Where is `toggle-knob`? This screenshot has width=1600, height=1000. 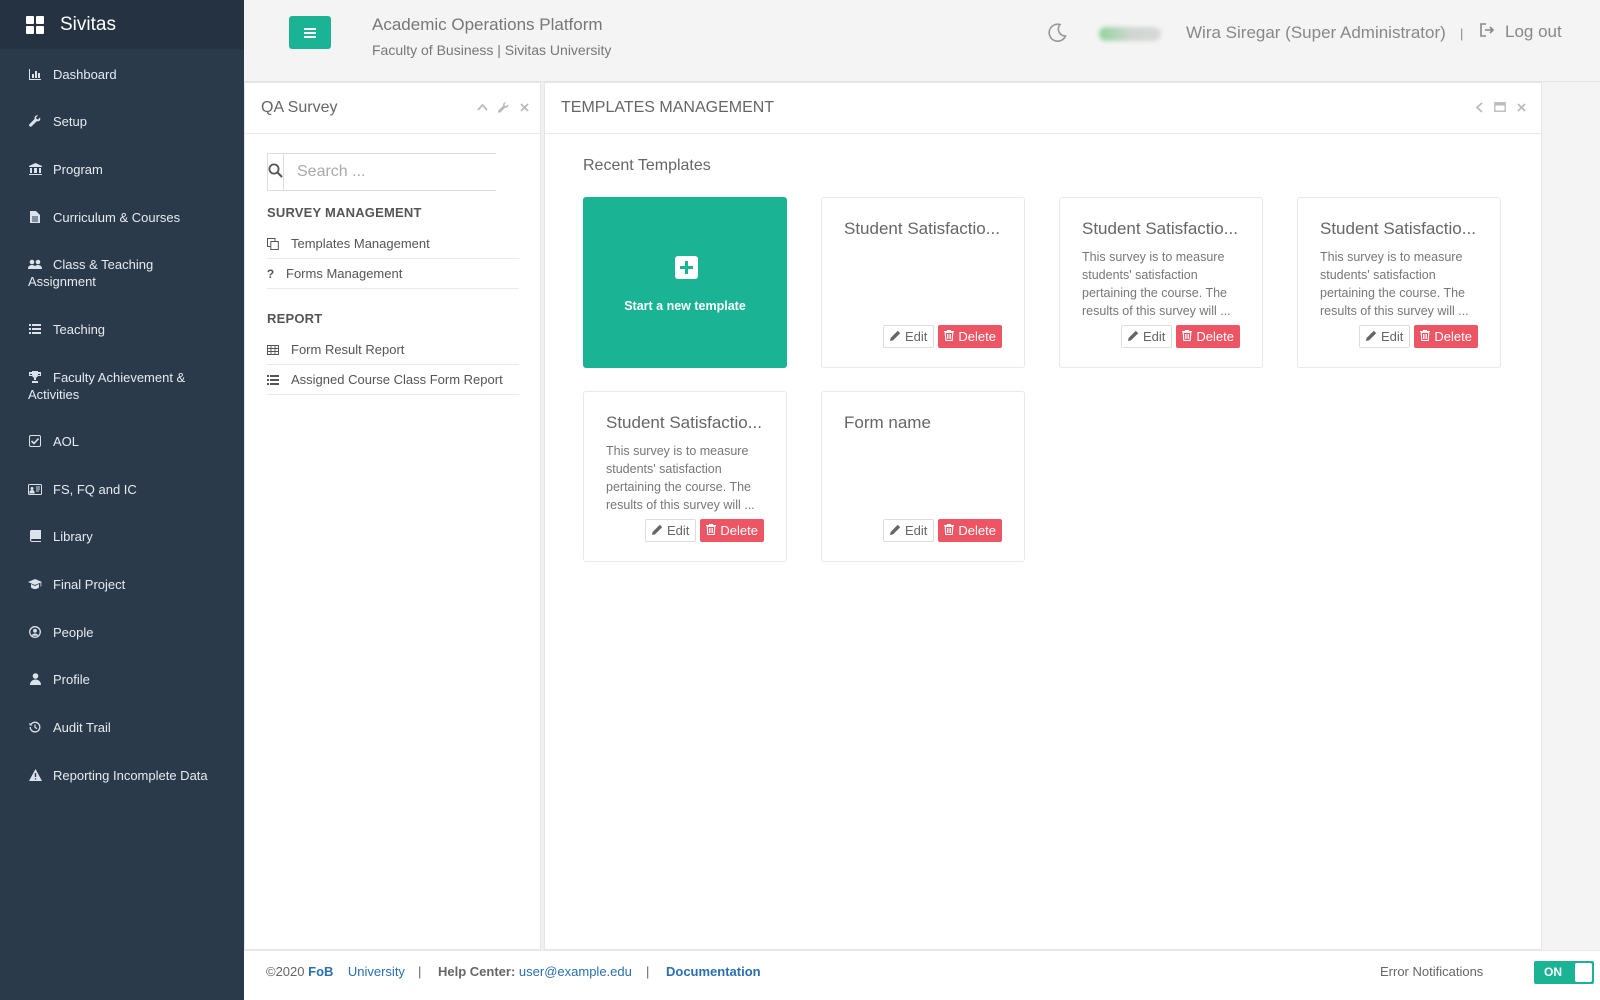 toggle-knob is located at coordinates (1583, 972).